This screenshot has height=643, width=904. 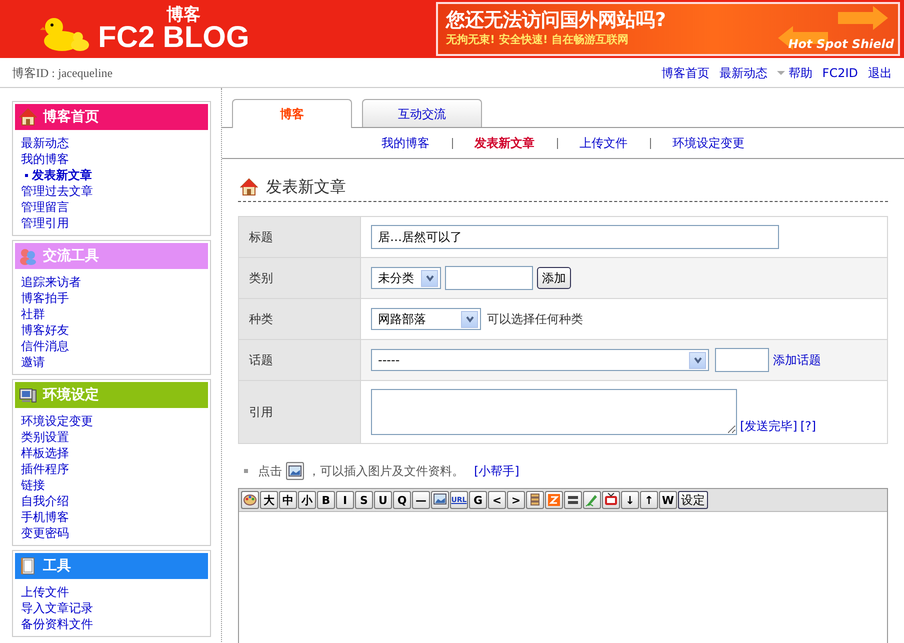 What do you see at coordinates (45, 501) in the screenshot?
I see `sidebar-item: 自我介绍` at bounding box center [45, 501].